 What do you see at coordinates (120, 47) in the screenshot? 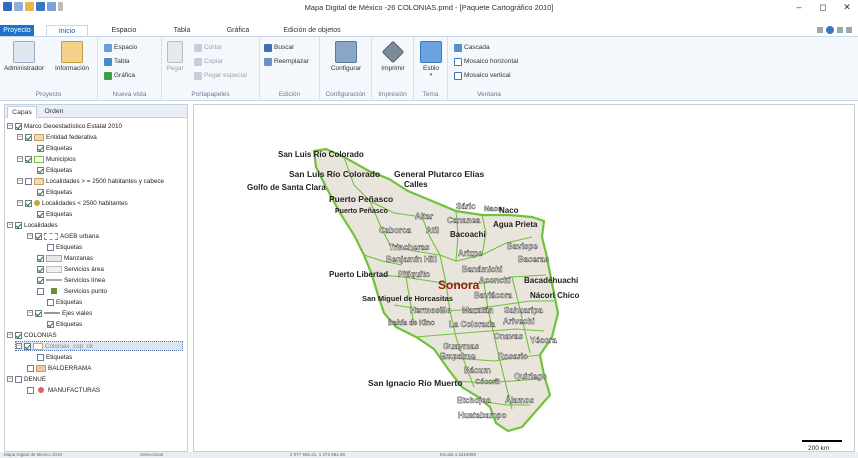
I see `espacio-button: Espacio` at bounding box center [120, 47].